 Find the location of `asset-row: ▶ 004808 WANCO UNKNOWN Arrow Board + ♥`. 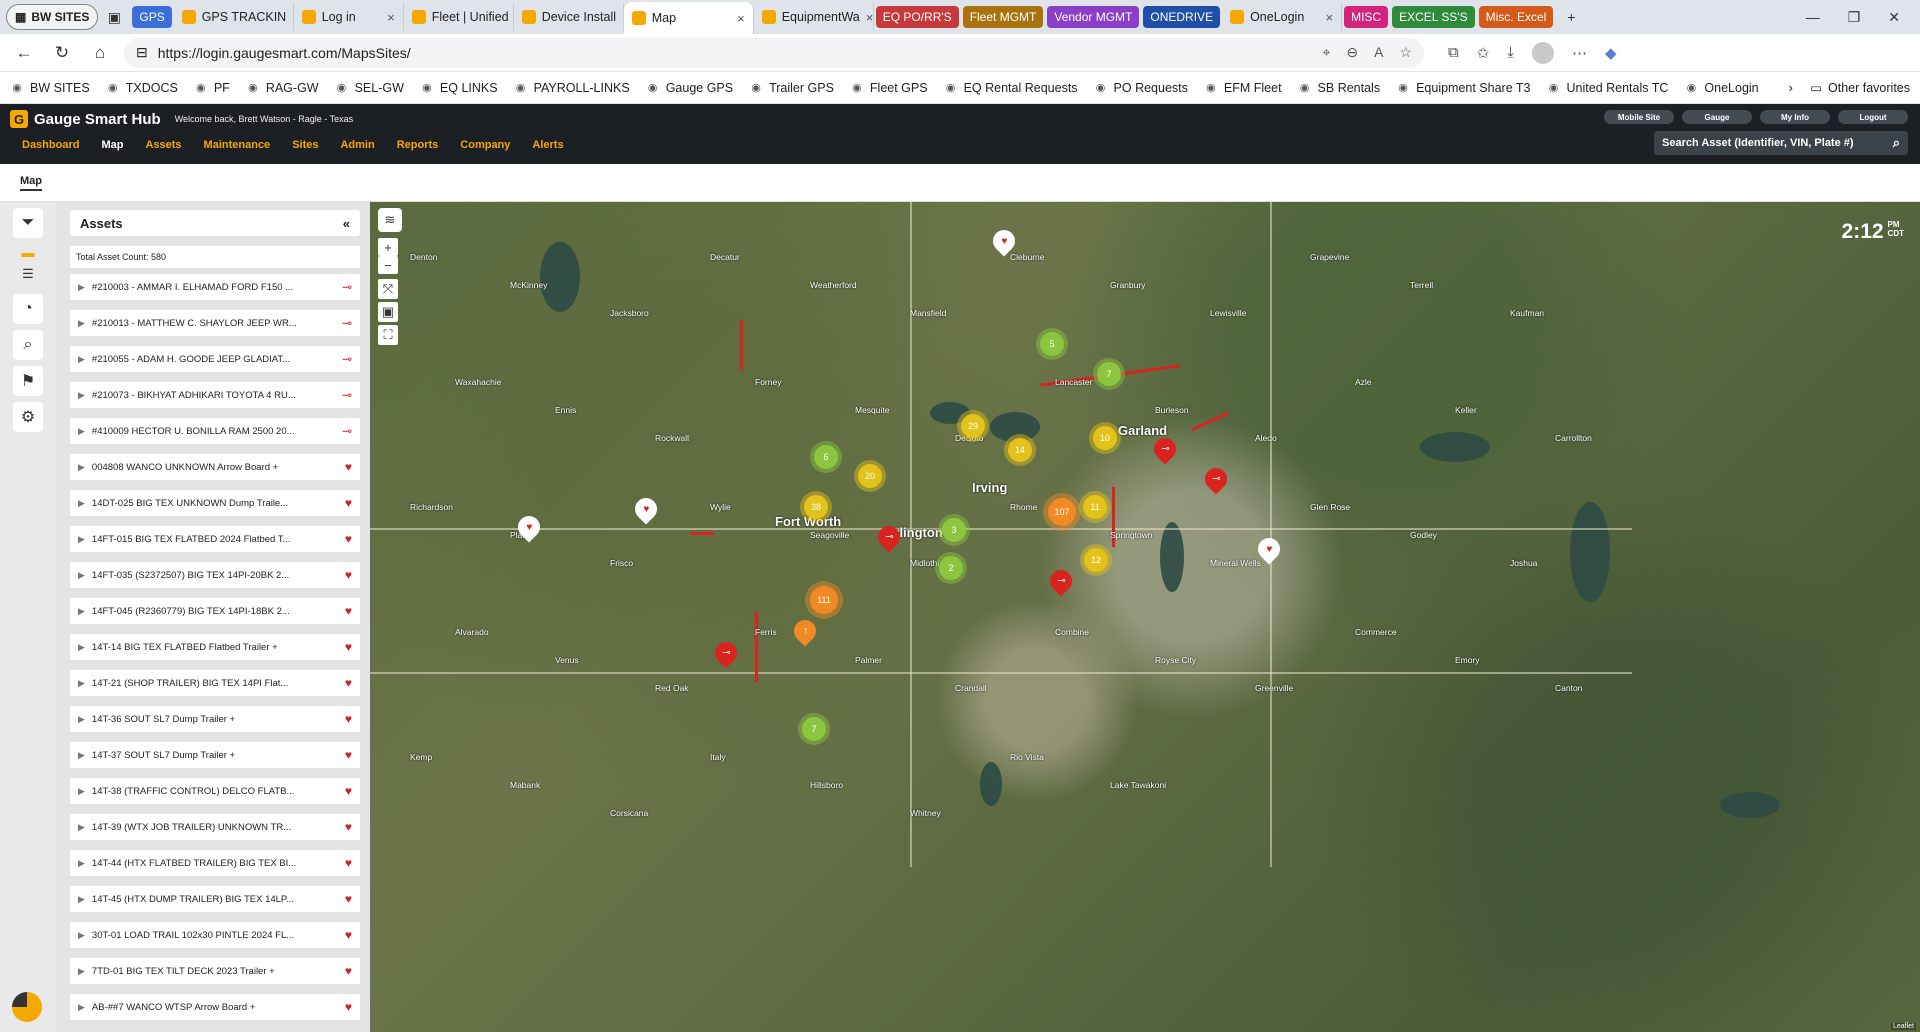

asset-row: ▶ 004808 WANCO UNKNOWN Arrow Board + ♥ is located at coordinates (215, 467).